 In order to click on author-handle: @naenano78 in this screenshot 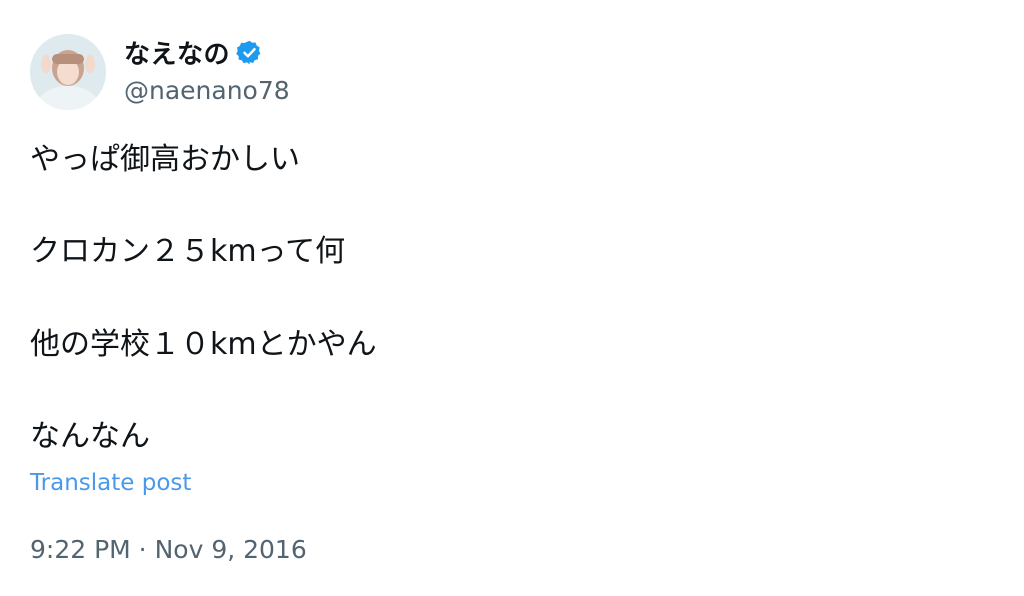, I will do `click(207, 90)`.